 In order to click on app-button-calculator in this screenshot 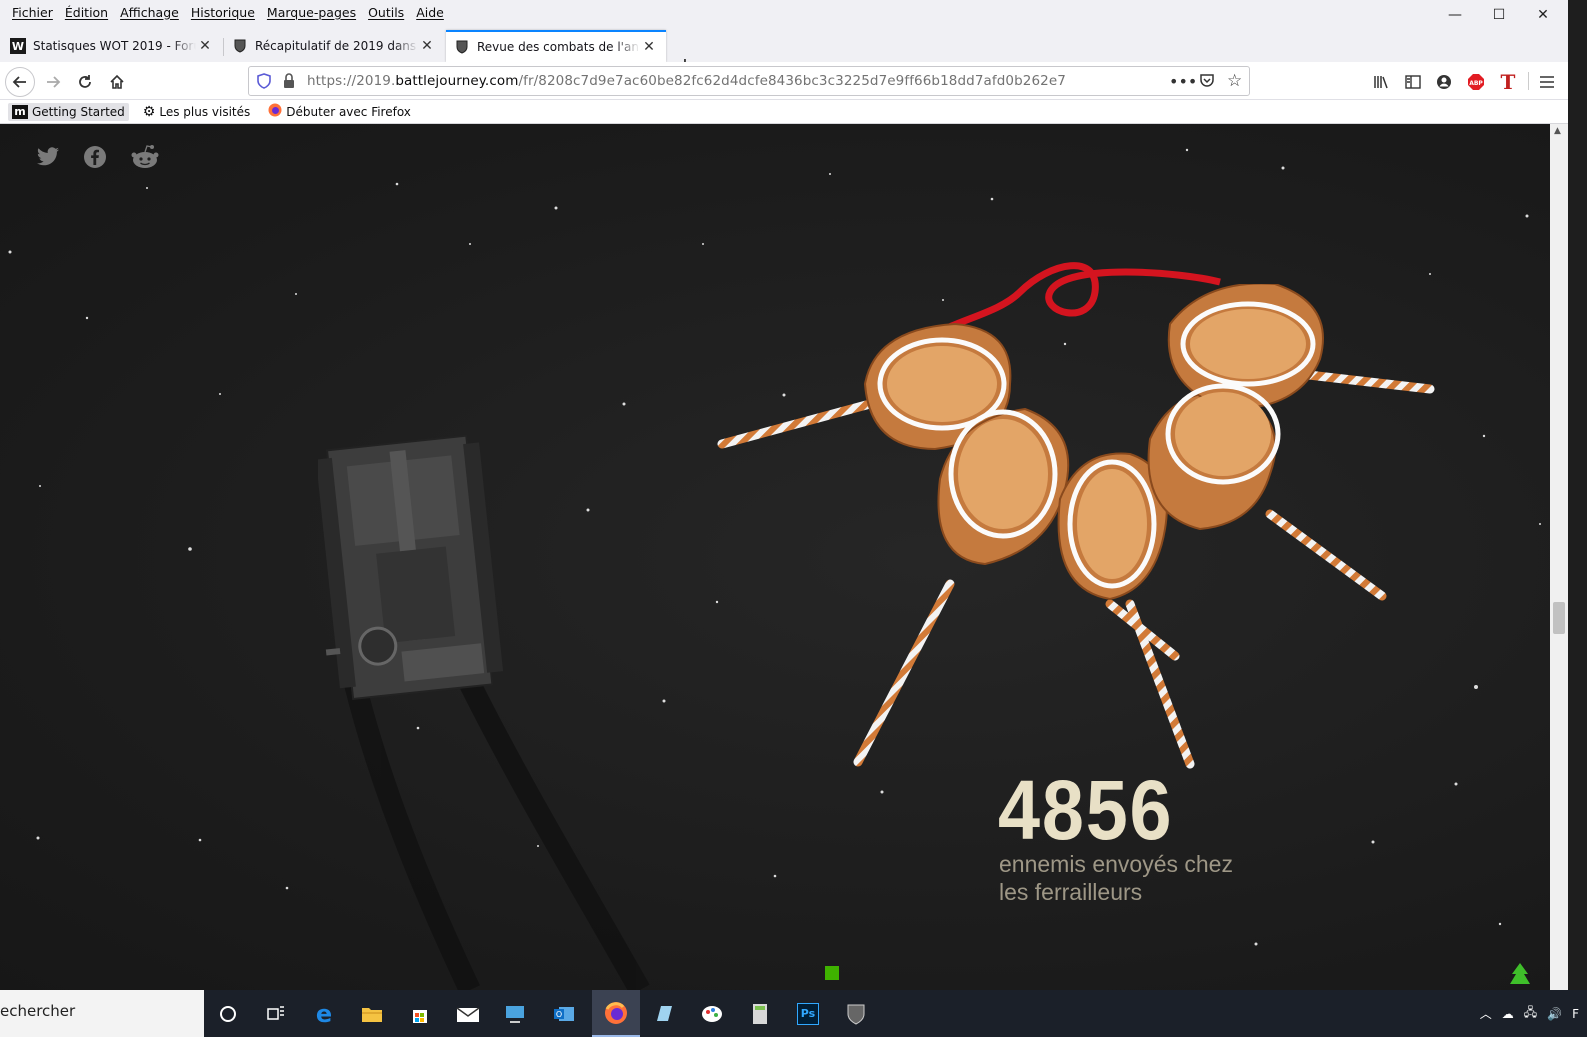, I will do `click(760, 1013)`.